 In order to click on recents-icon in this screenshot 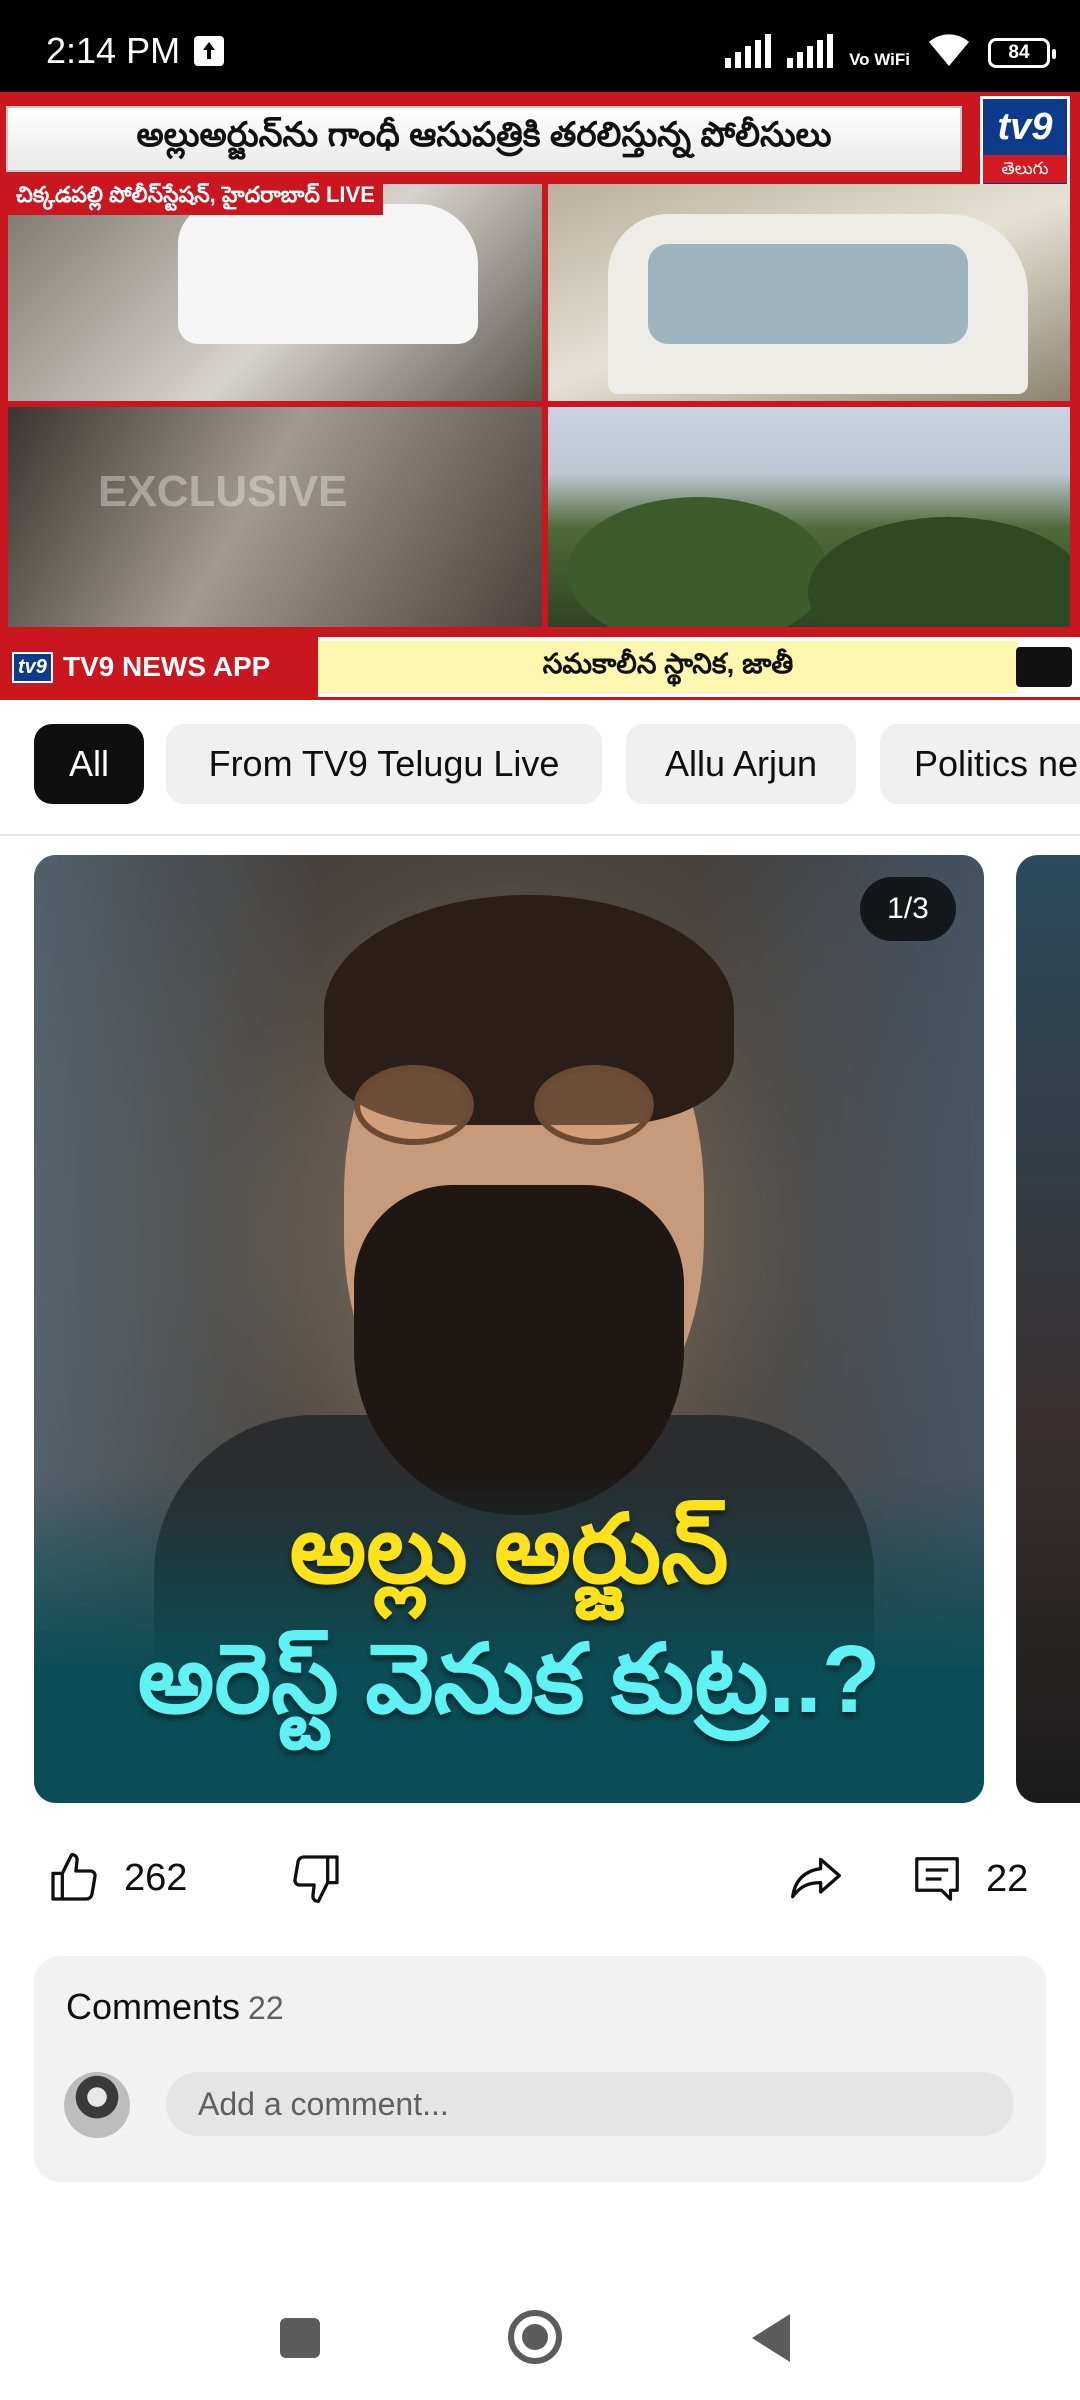, I will do `click(300, 2338)`.